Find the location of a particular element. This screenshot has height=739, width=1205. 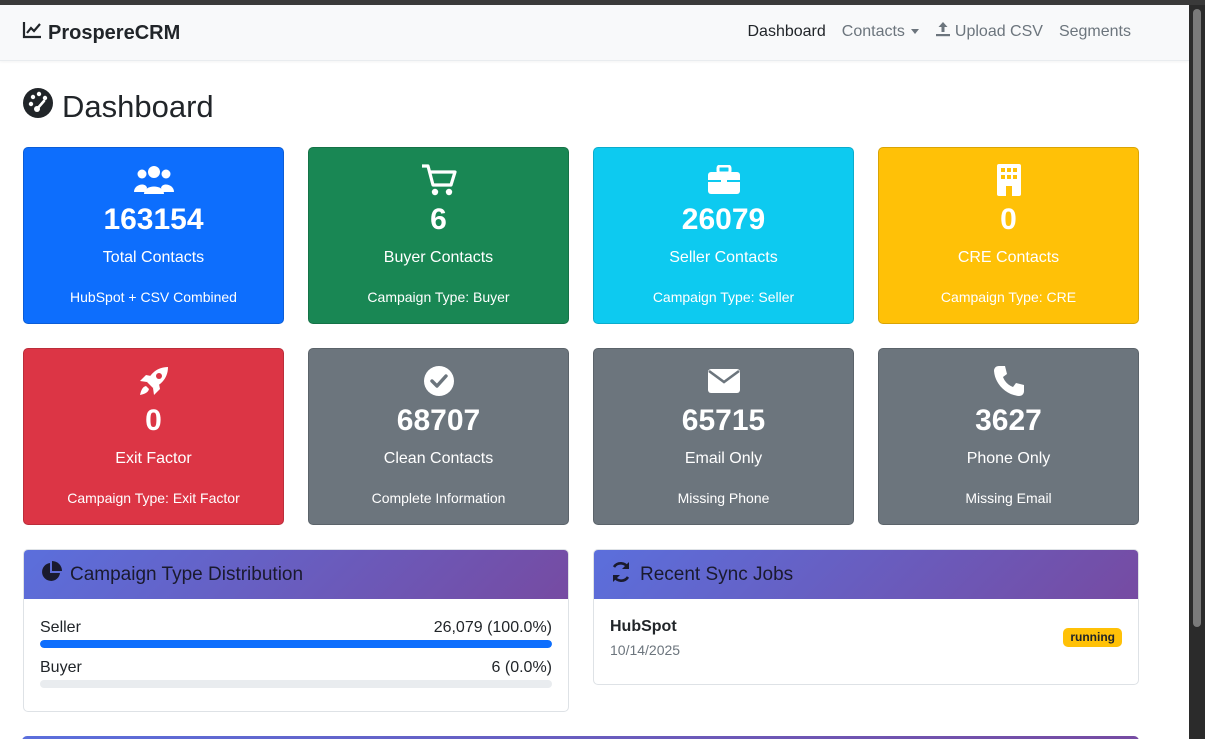

distribution-row: Seller 26,079 (100.0%) is located at coordinates (296, 633).